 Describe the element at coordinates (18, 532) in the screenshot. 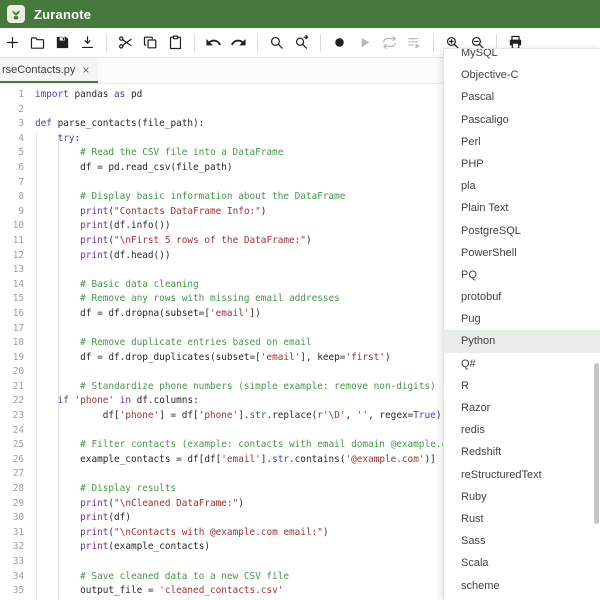

I see `line-number: 31` at that location.